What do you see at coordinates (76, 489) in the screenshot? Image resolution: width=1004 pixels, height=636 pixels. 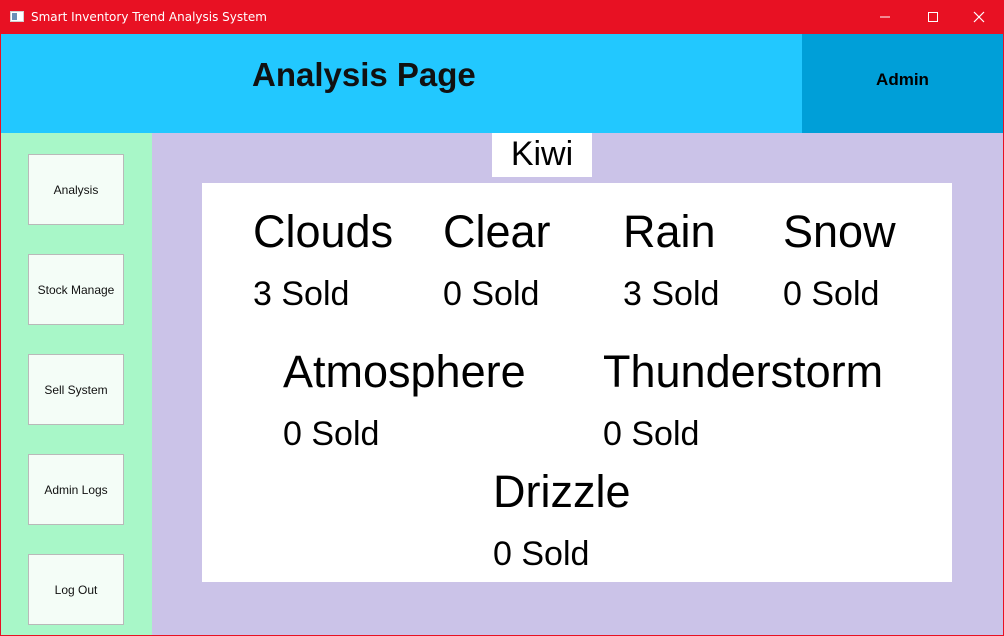 I see `admin-logs-button: Admin Logs` at bounding box center [76, 489].